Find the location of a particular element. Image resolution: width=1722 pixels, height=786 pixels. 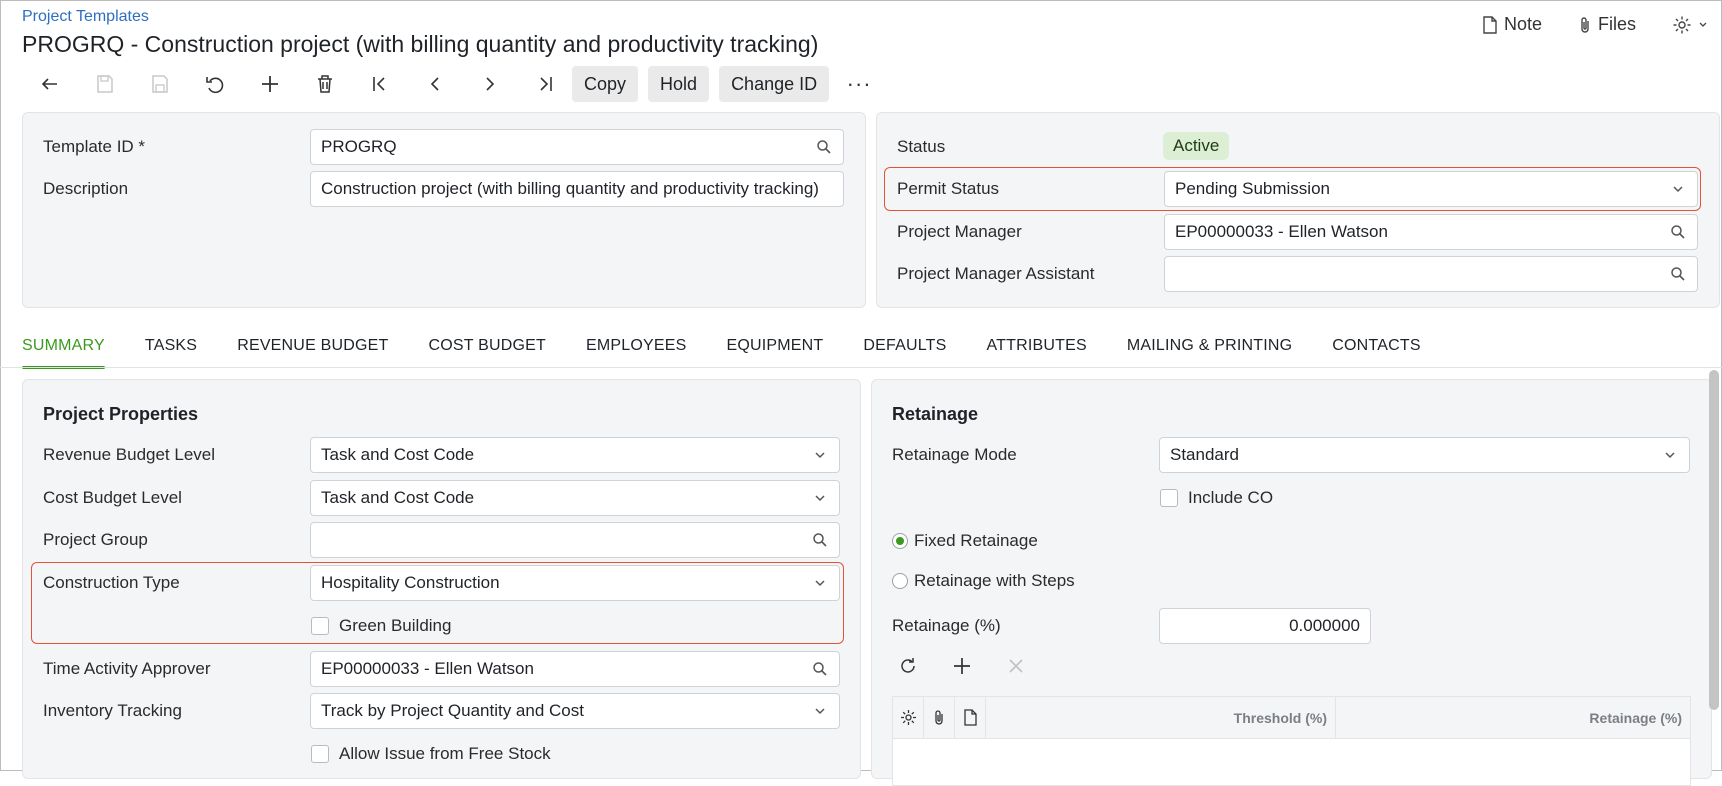

delete-row-button is located at coordinates (1016, 666).